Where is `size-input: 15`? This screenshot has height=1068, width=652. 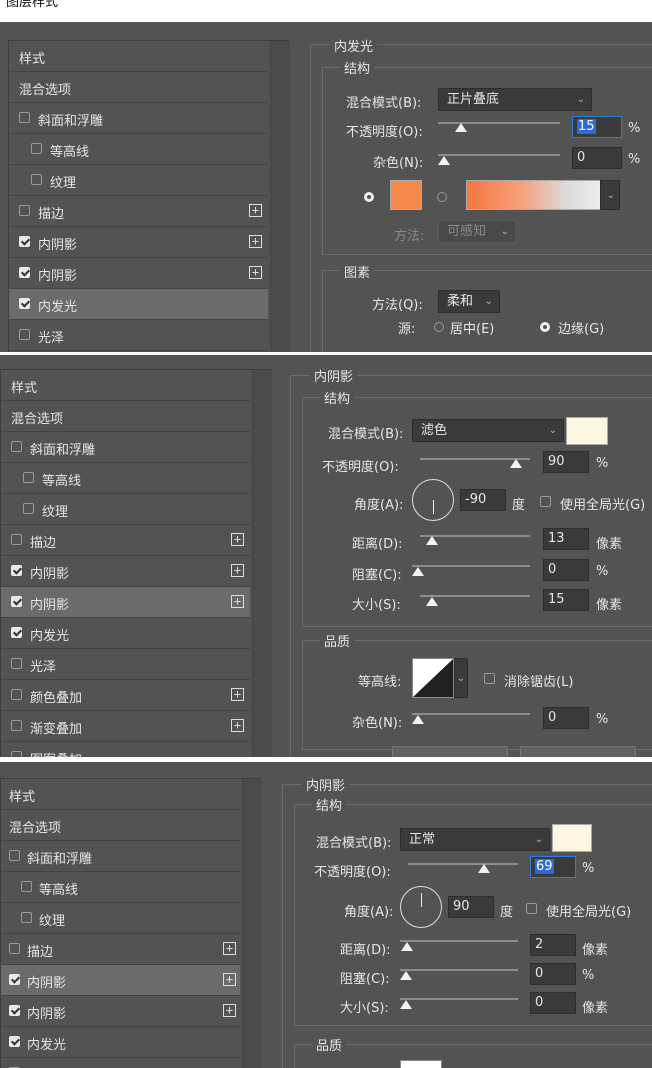 size-input: 15 is located at coordinates (566, 600).